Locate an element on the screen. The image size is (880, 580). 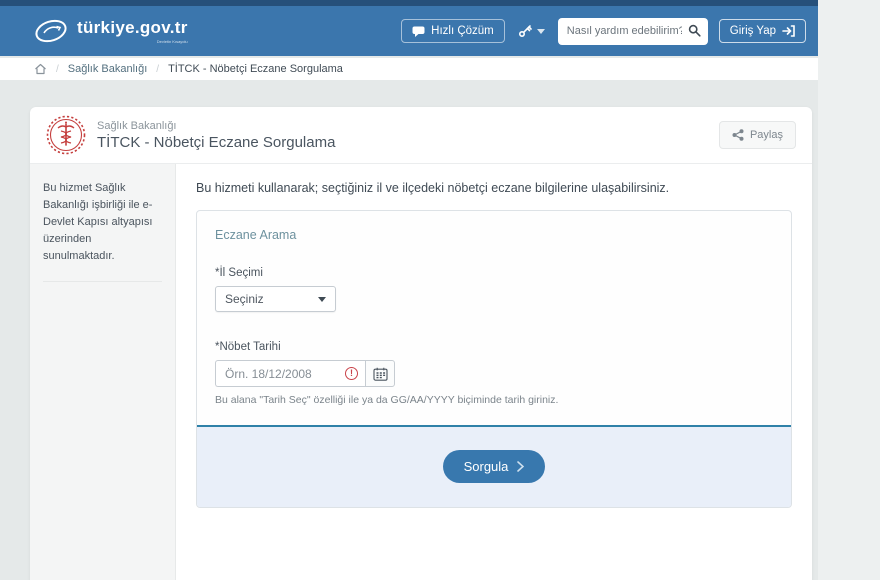
quick-solution-label: Hızlı Çözüm is located at coordinates (462, 31).